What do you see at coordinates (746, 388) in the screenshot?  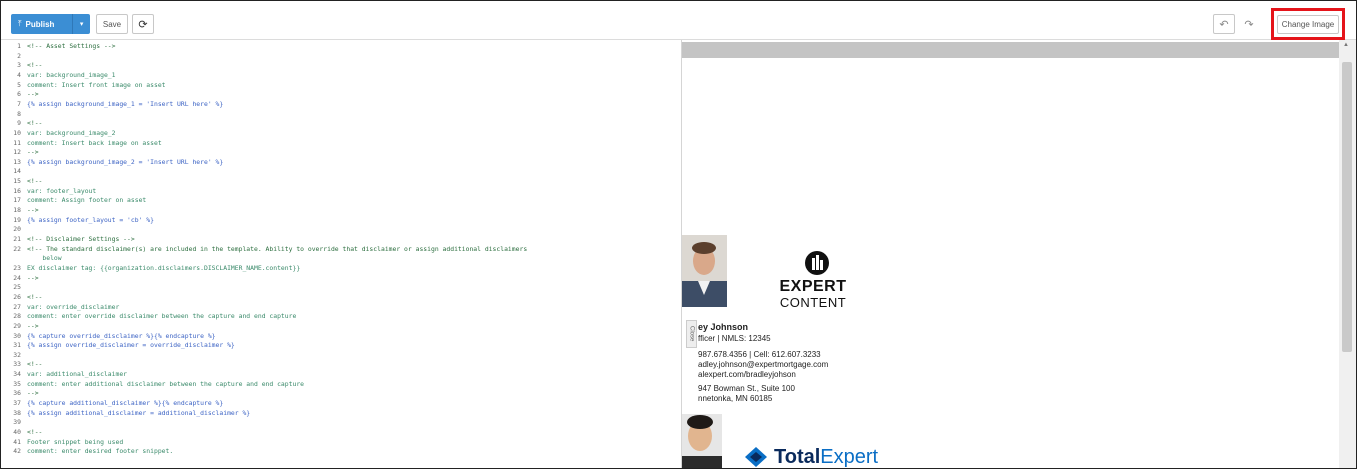 I see `signature-address1: 947 Bowman St., Suite 100` at bounding box center [746, 388].